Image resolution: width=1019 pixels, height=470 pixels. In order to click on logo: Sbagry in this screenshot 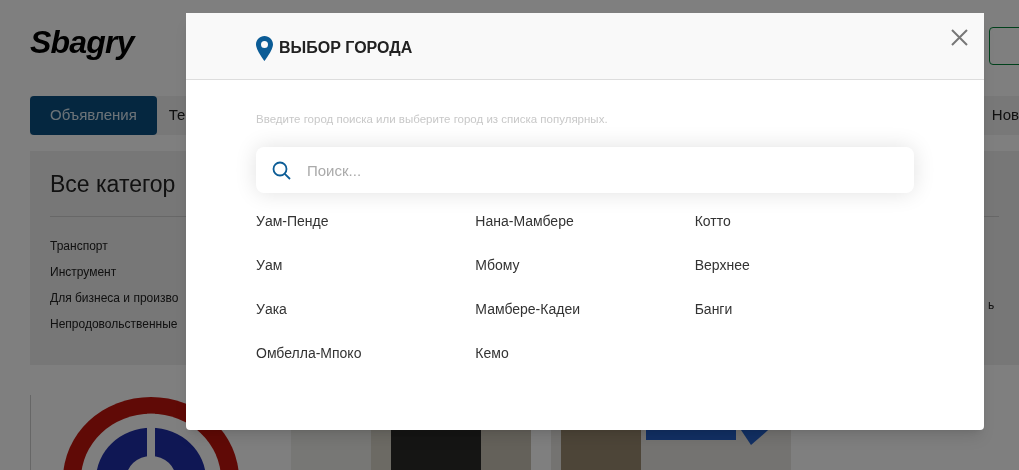, I will do `click(82, 42)`.